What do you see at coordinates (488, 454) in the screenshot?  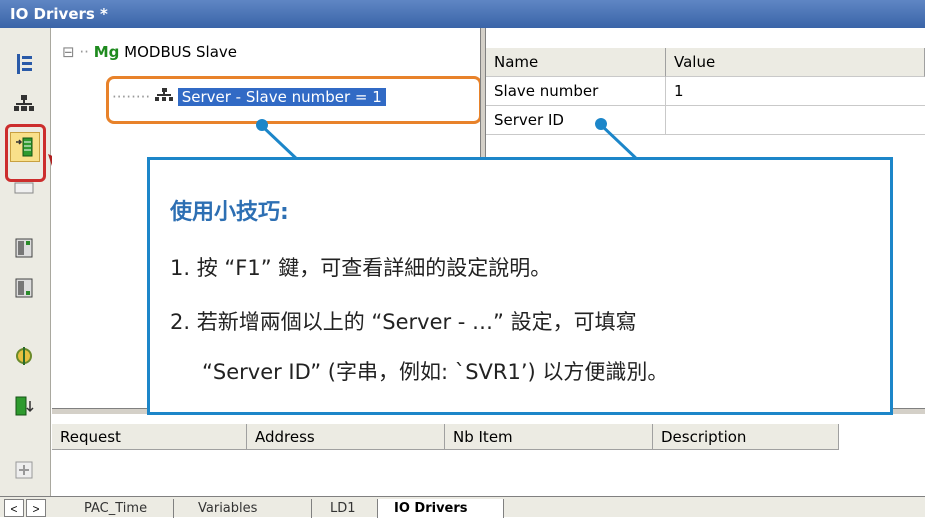 I see `request-grid: Request Address Nb Item Description` at bounding box center [488, 454].